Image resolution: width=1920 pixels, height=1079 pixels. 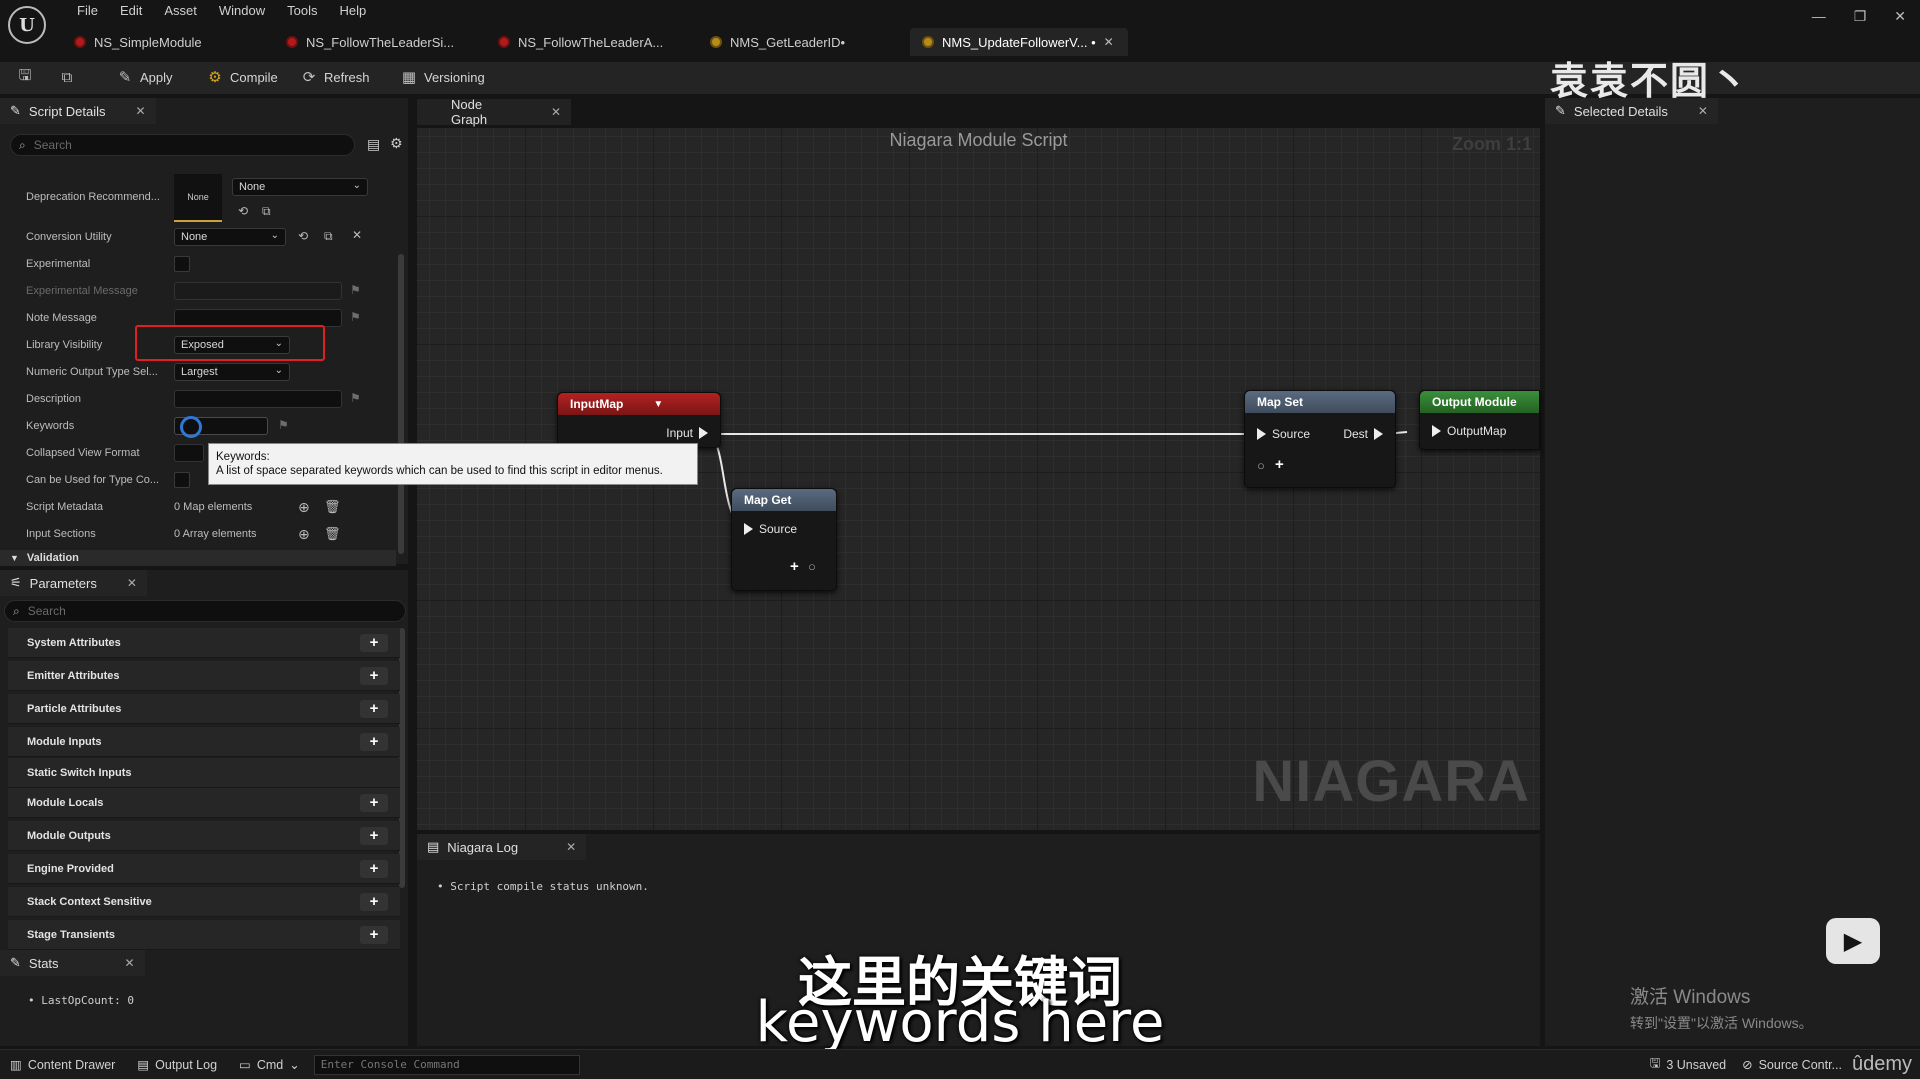 I want to click on restore-icon: ❐, so click(x=1860, y=16).